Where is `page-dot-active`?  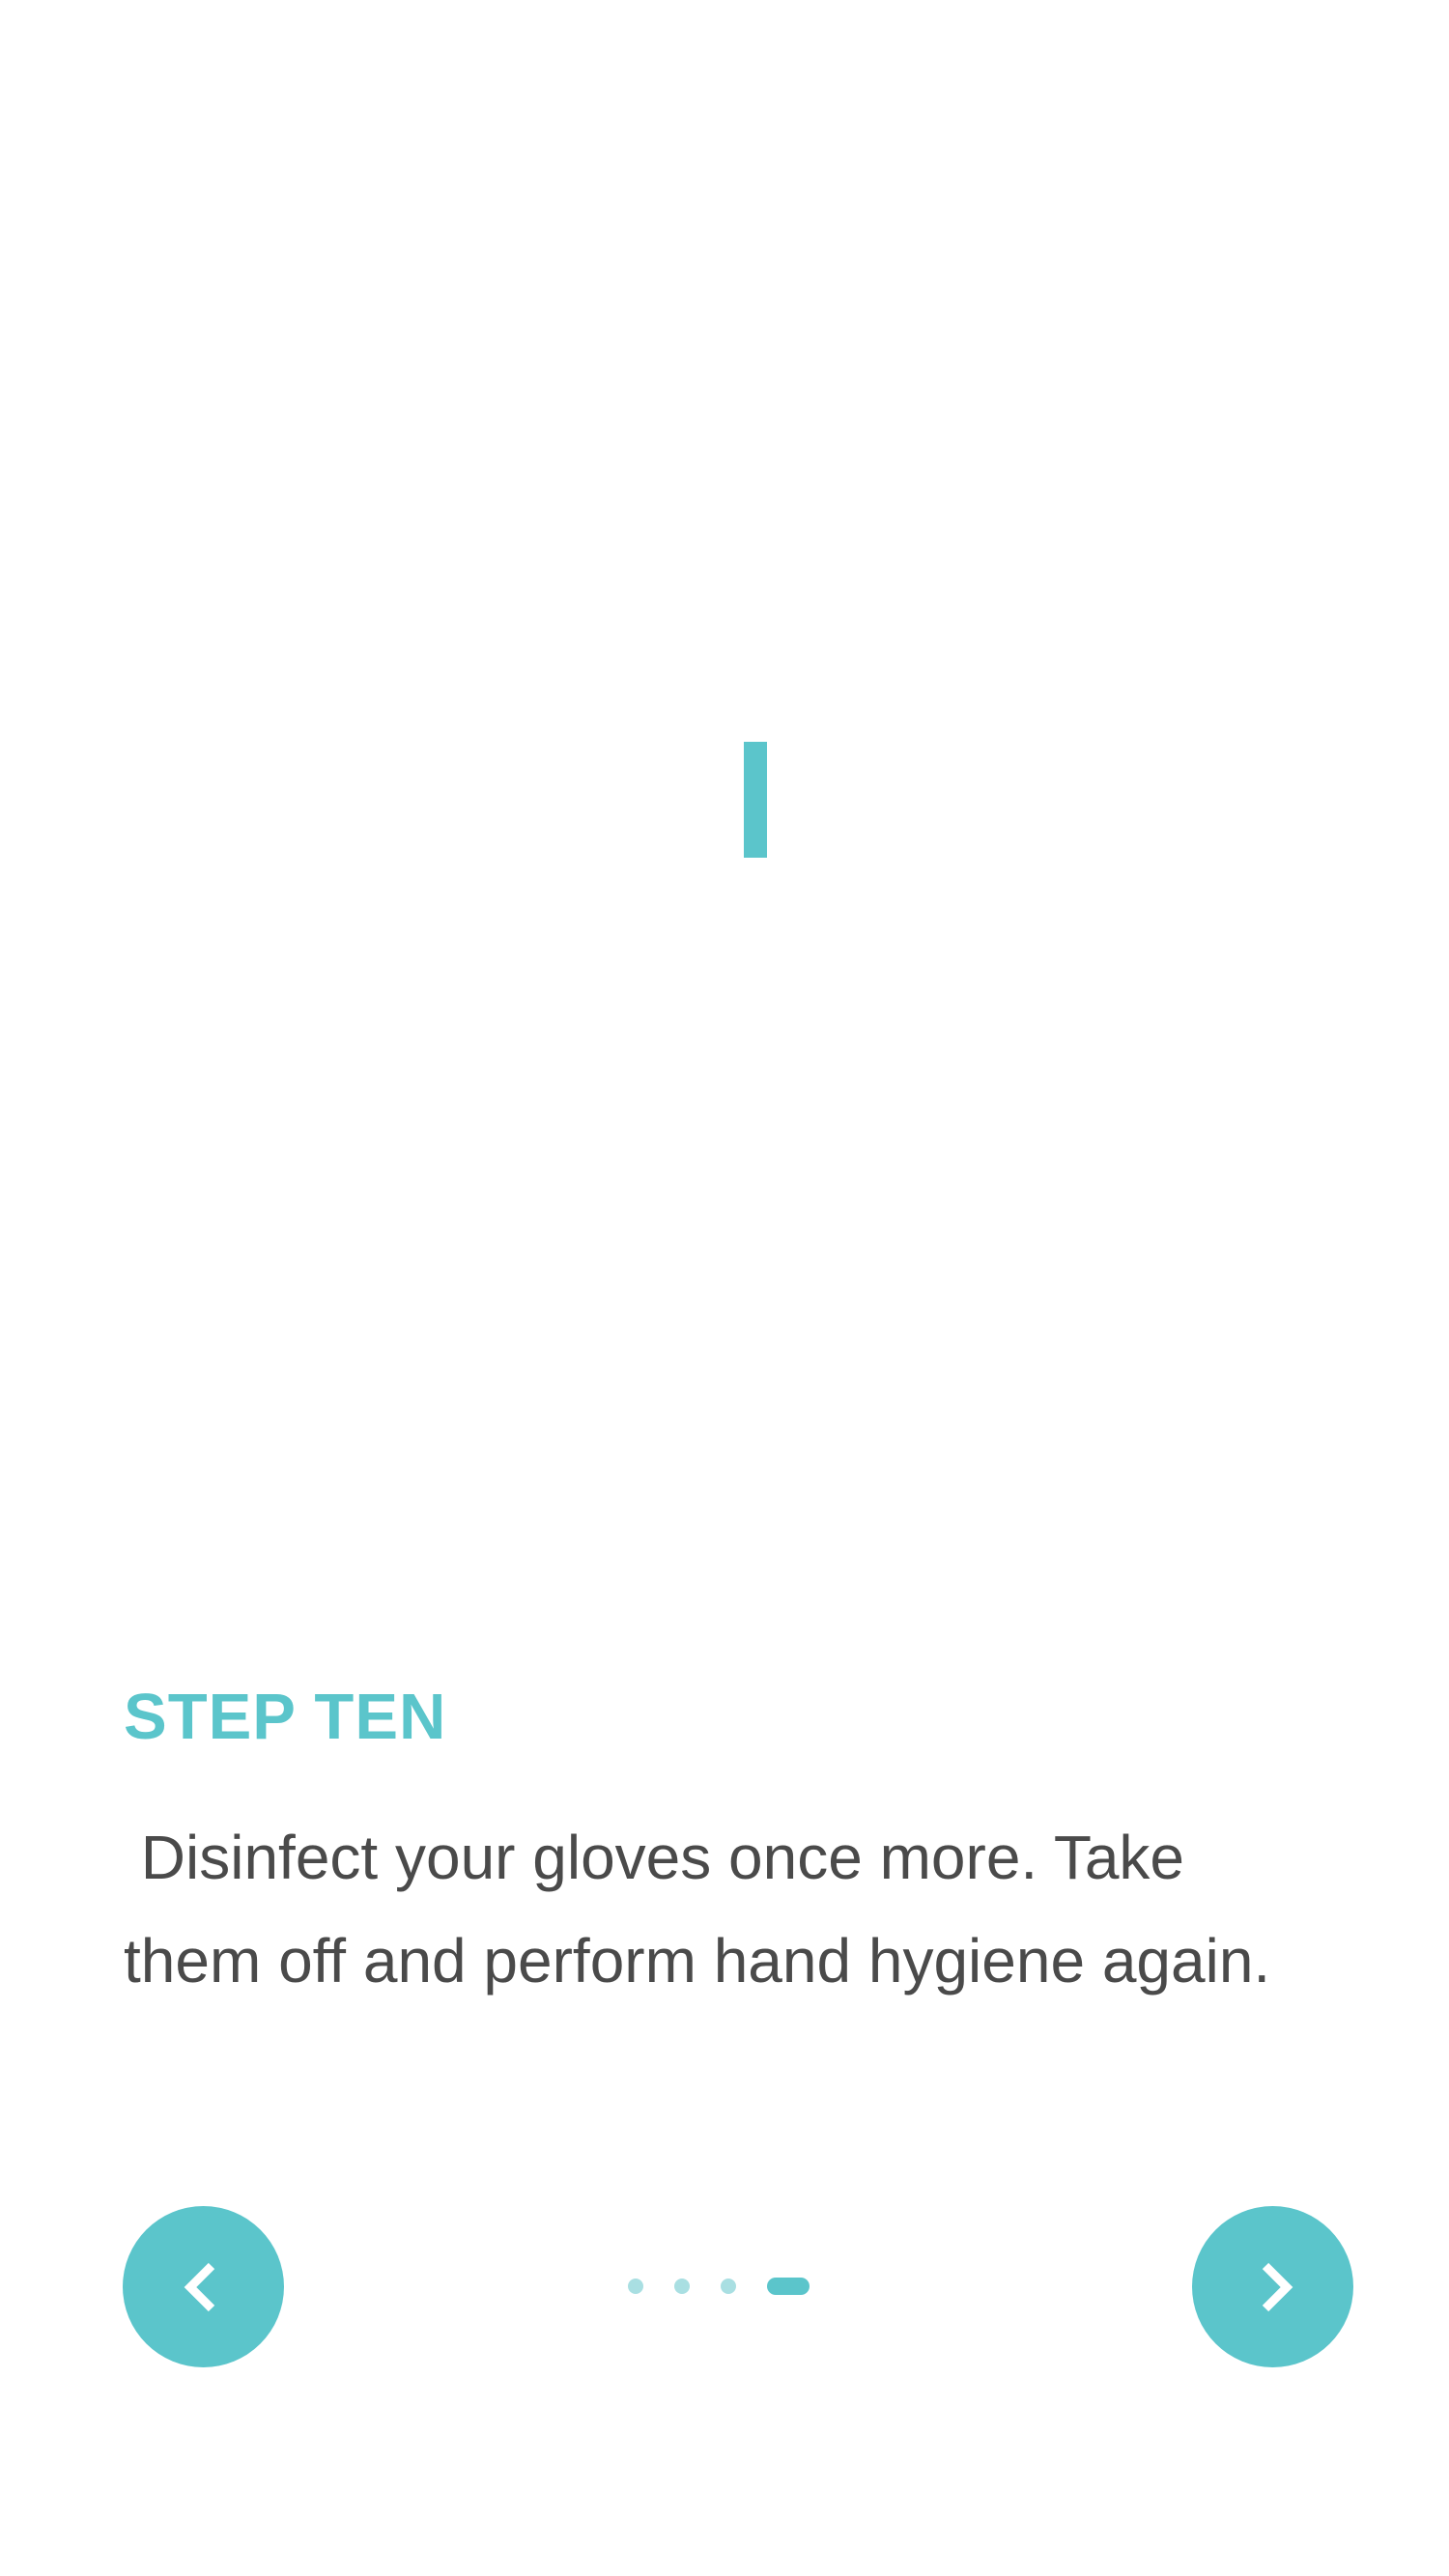 page-dot-active is located at coordinates (788, 2286).